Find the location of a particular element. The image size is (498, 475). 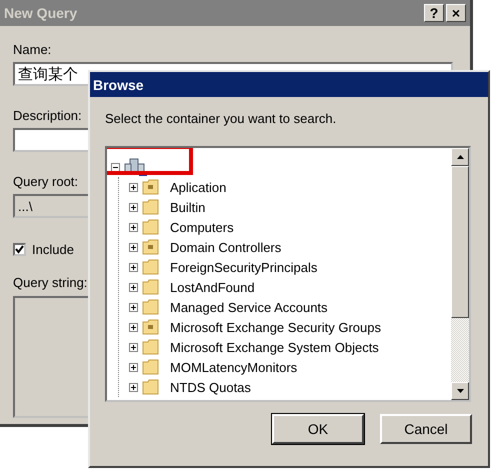

scroll-down-button is located at coordinates (460, 391).